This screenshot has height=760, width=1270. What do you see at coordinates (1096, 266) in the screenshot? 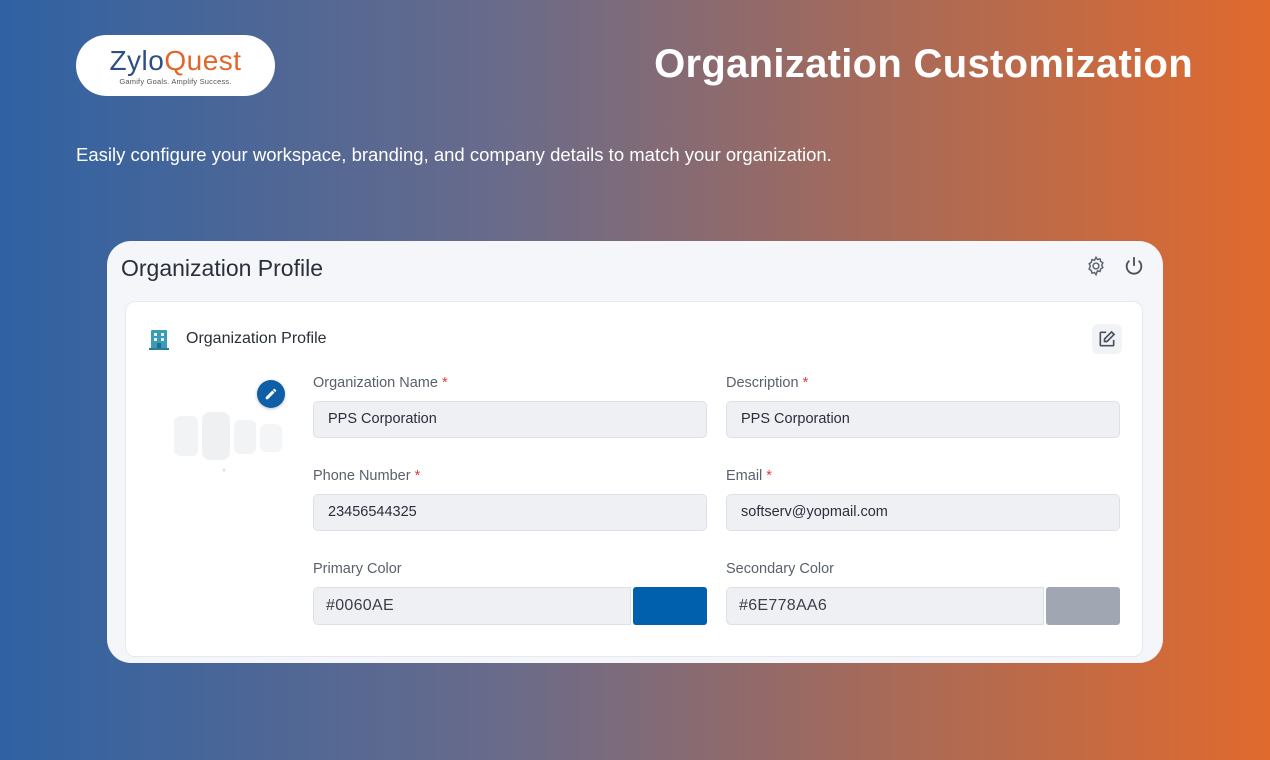
I see `gear-icon` at bounding box center [1096, 266].